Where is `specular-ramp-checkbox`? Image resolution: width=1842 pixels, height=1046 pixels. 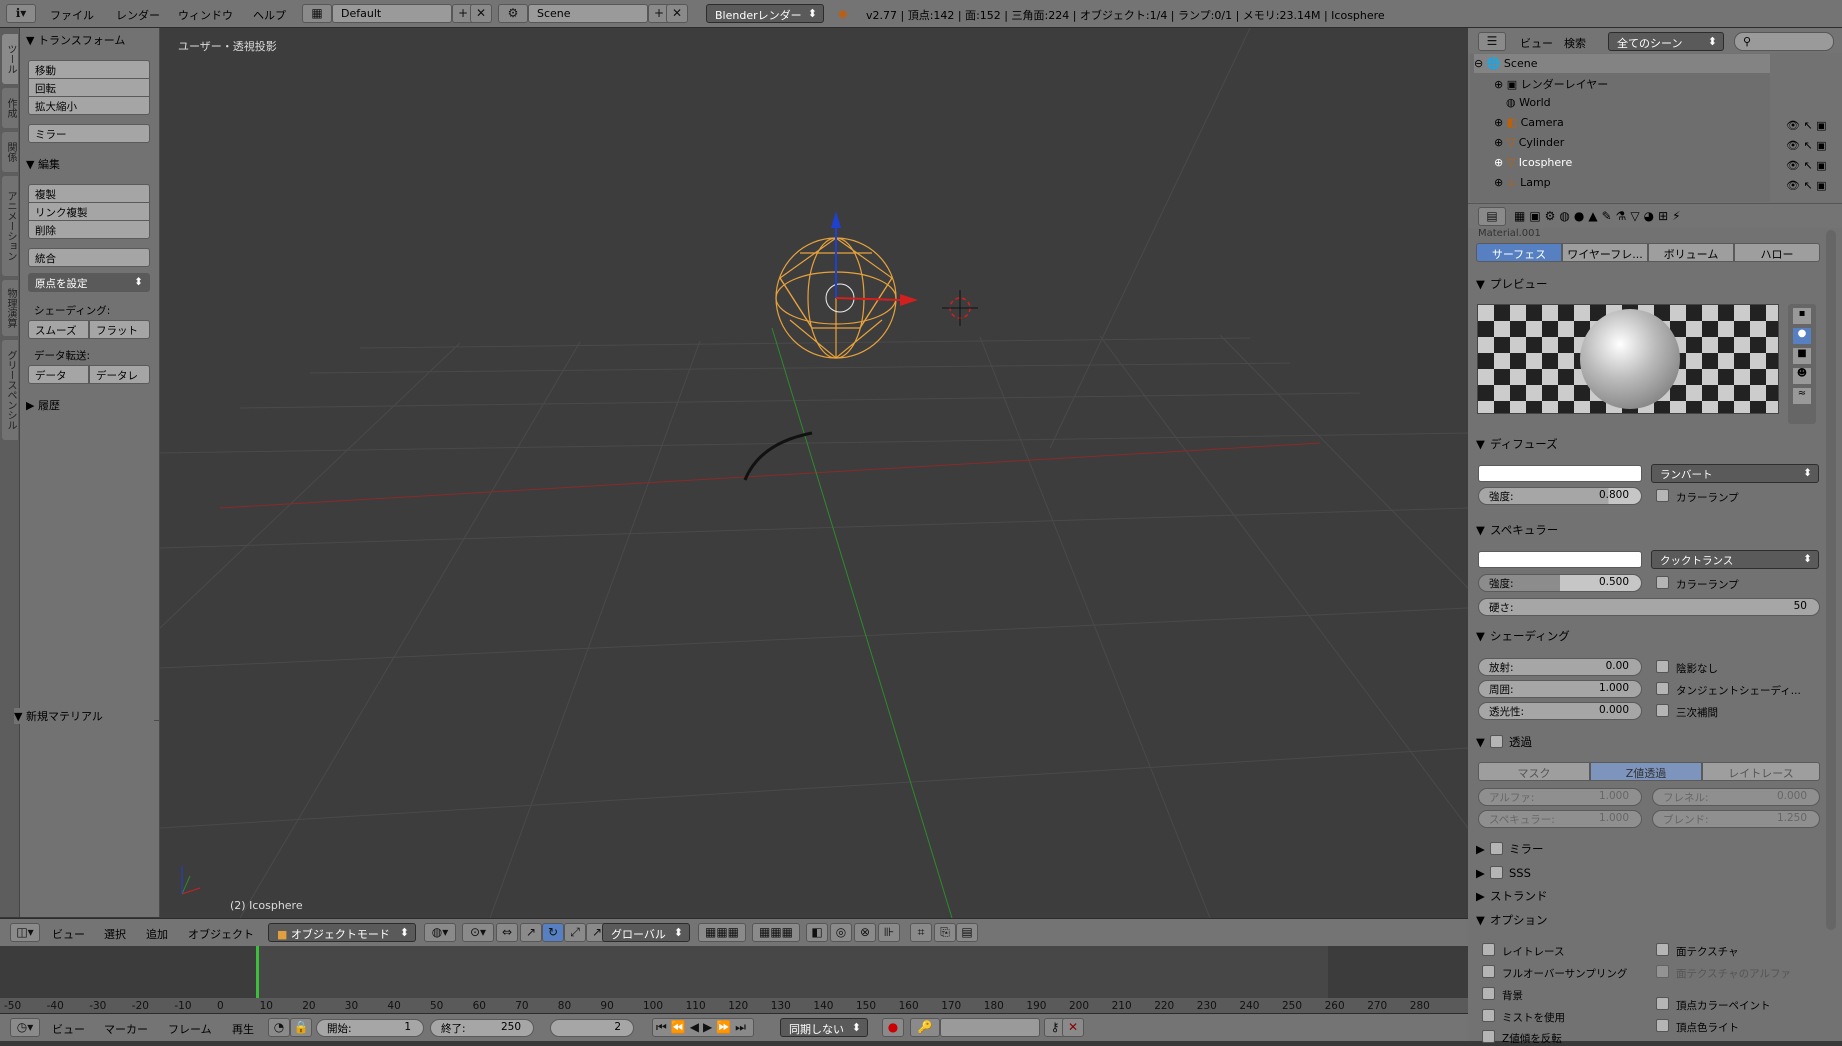
specular-ramp-checkbox is located at coordinates (1662, 582).